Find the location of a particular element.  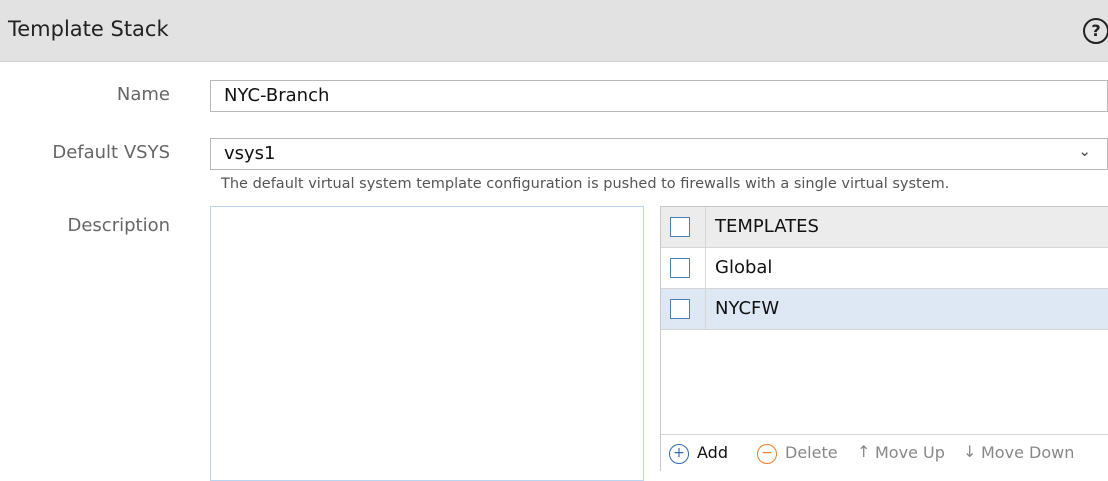

select-all-cell is located at coordinates (683, 227).